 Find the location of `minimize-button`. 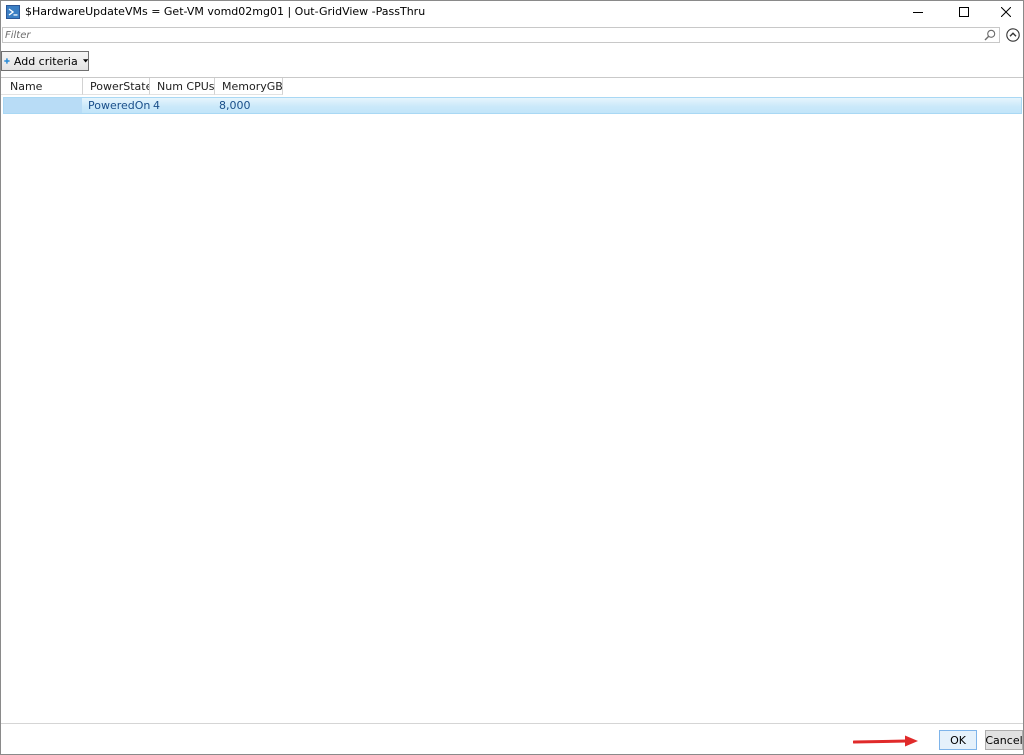

minimize-button is located at coordinates (918, 12).